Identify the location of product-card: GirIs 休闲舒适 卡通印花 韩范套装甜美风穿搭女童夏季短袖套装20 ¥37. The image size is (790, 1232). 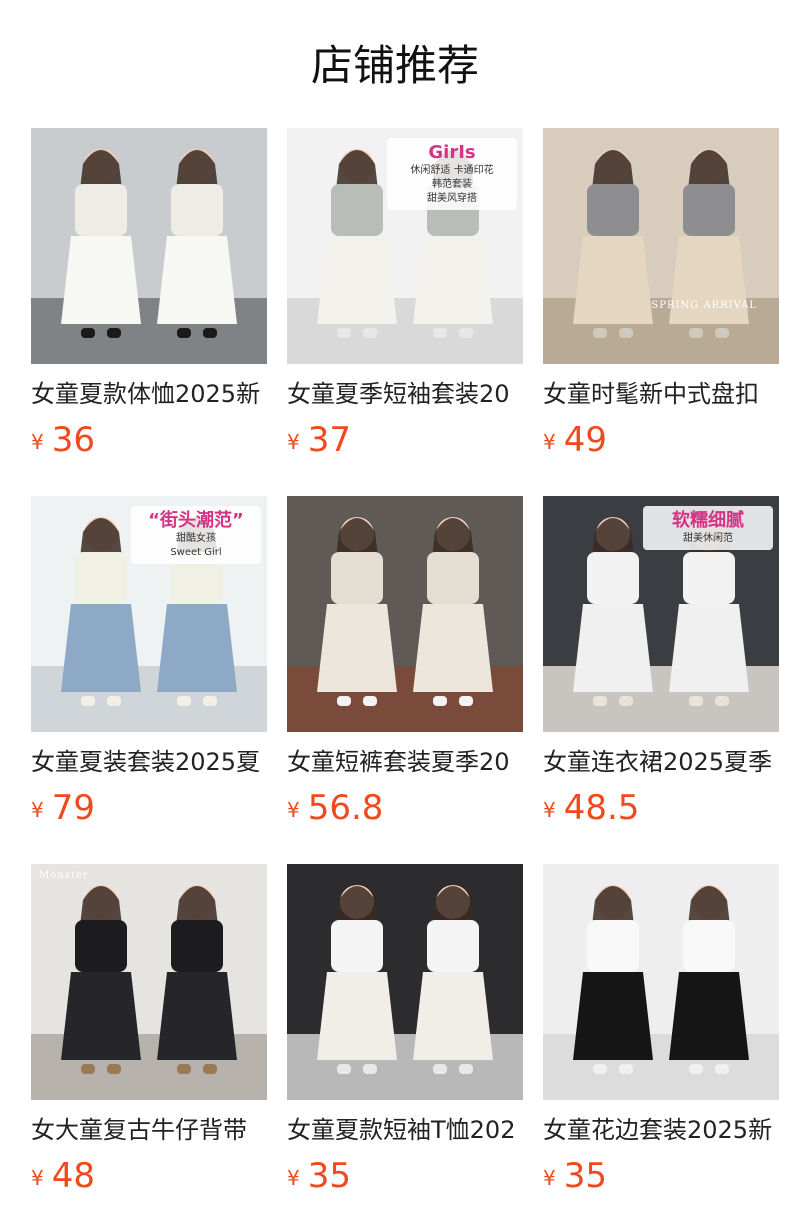
(405, 297).